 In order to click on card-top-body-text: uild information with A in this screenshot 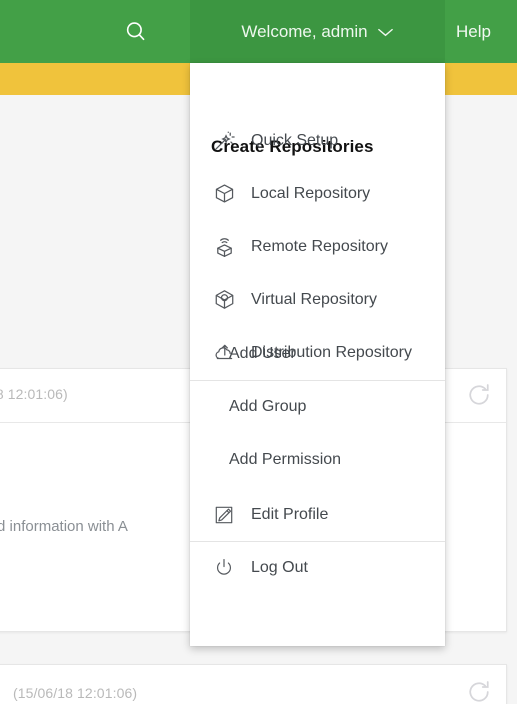, I will do `click(64, 526)`.